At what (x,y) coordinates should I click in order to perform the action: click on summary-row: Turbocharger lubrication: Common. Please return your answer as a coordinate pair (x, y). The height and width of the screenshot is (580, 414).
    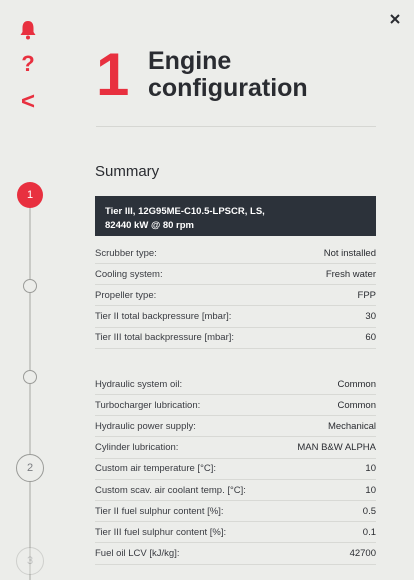
    Looking at the image, I should click on (235, 406).